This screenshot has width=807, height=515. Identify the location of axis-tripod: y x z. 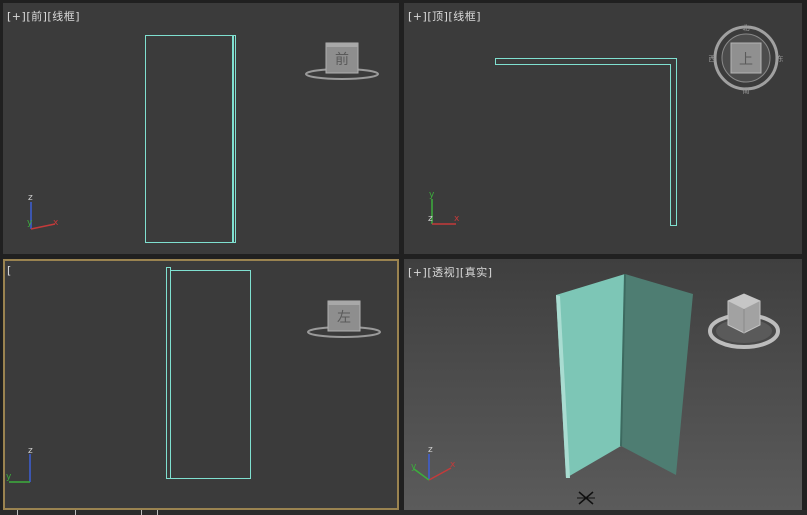
(444, 207).